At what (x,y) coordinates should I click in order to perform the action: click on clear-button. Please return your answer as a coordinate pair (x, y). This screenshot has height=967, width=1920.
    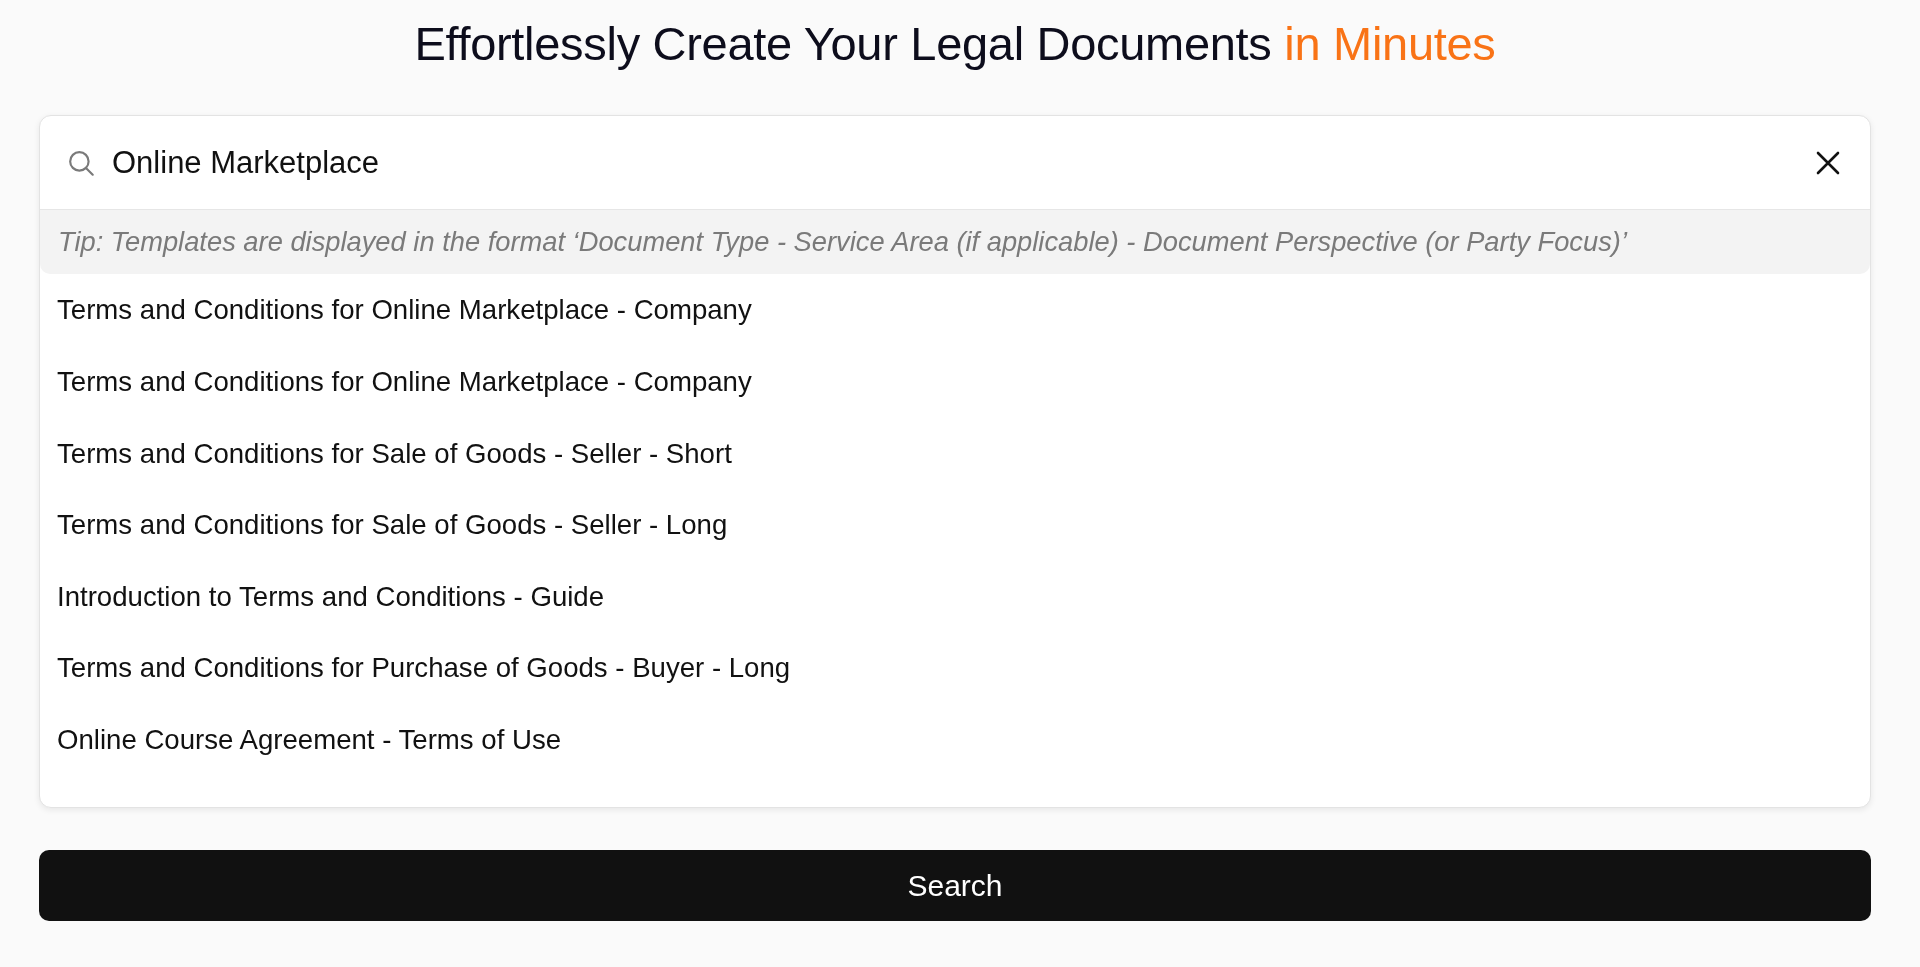
    Looking at the image, I should click on (1828, 162).